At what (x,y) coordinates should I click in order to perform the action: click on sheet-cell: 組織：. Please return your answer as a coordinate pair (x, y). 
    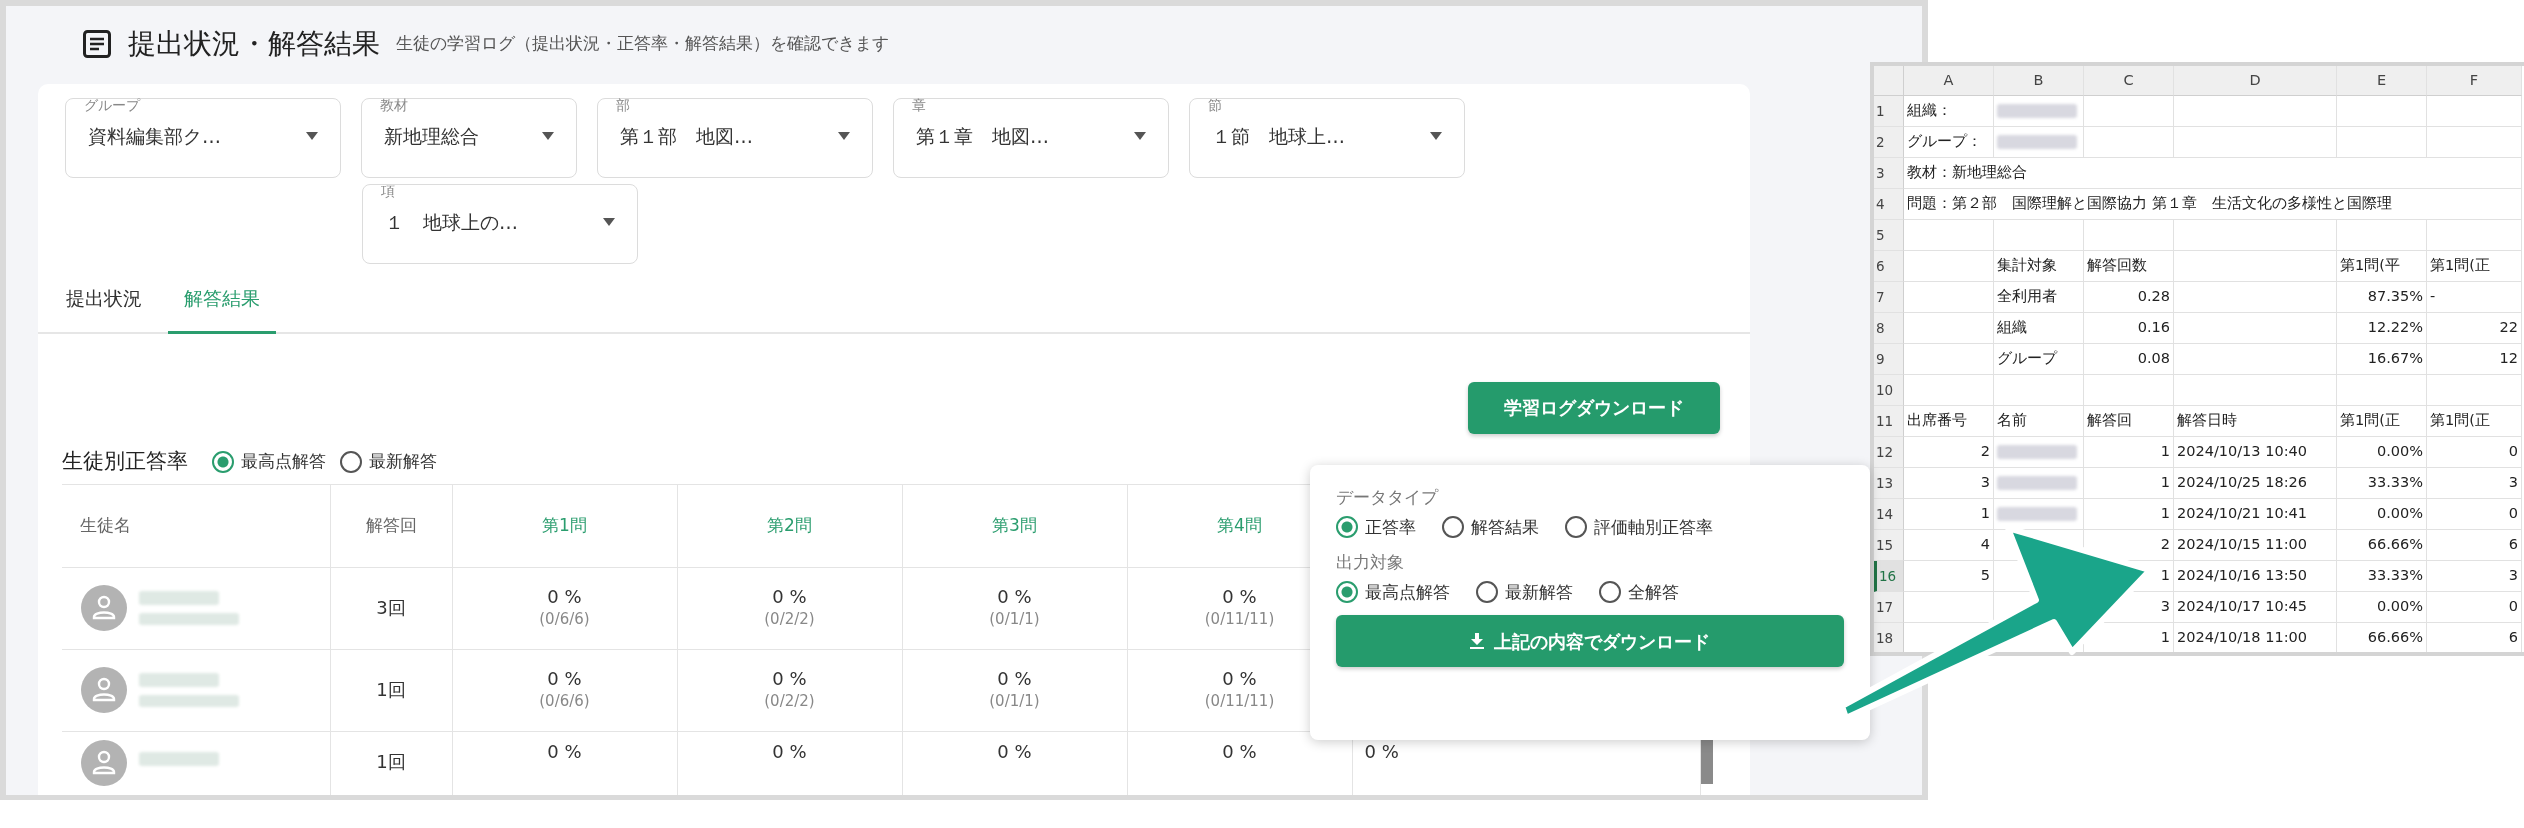
    Looking at the image, I should click on (1949, 111).